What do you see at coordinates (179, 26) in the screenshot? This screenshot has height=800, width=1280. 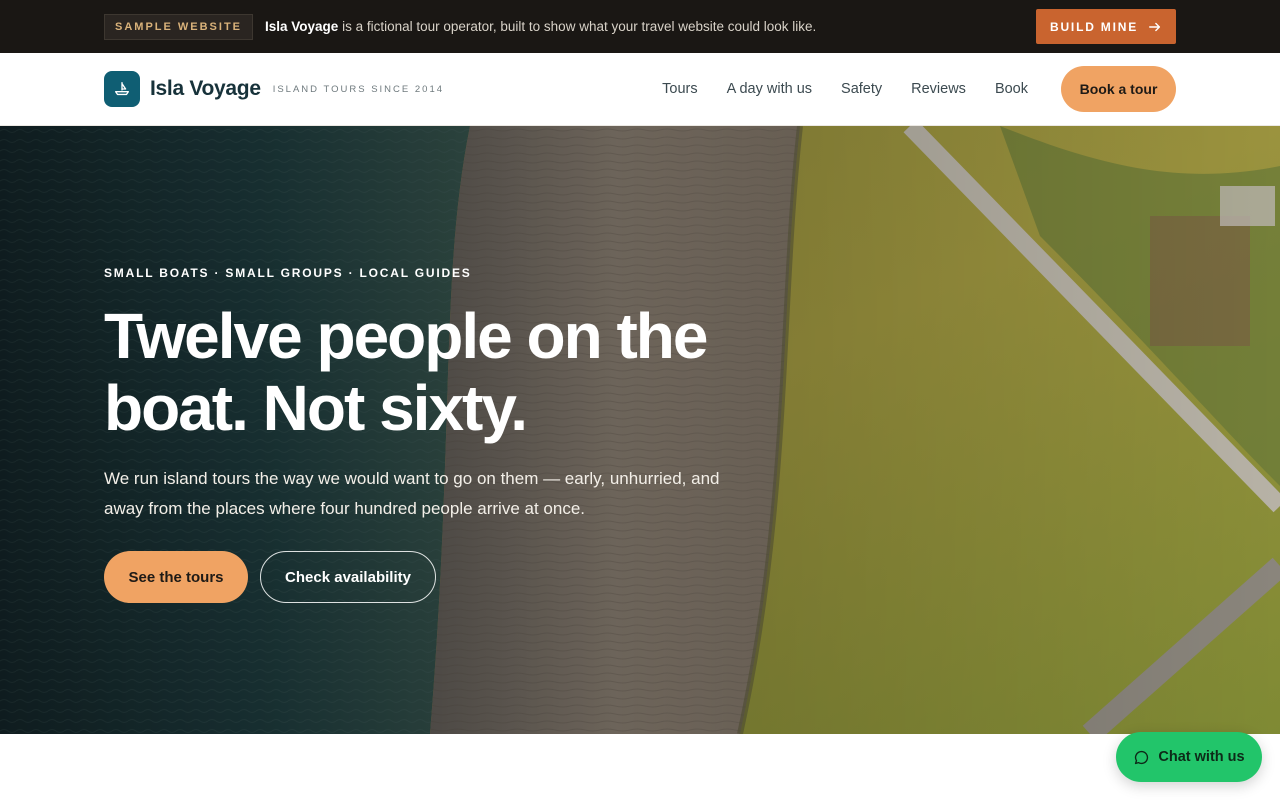 I see `sample-website-tag: SAMPLE WEBSITE` at bounding box center [179, 26].